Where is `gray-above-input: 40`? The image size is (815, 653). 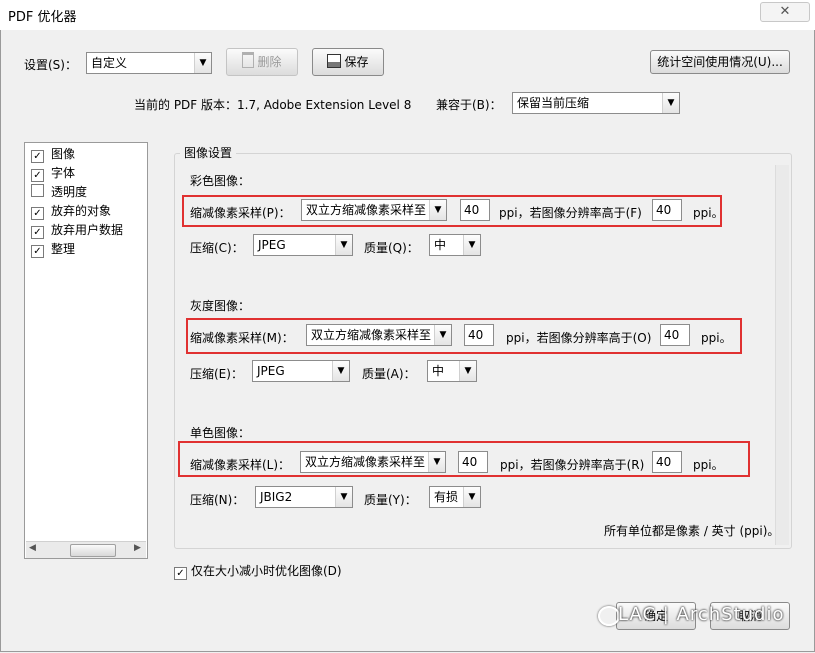
gray-above-input: 40 is located at coordinates (675, 335).